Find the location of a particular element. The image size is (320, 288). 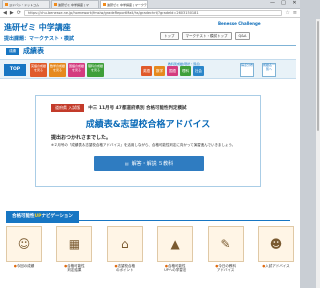

maximize-button: □ is located at coordinates (283, 4).